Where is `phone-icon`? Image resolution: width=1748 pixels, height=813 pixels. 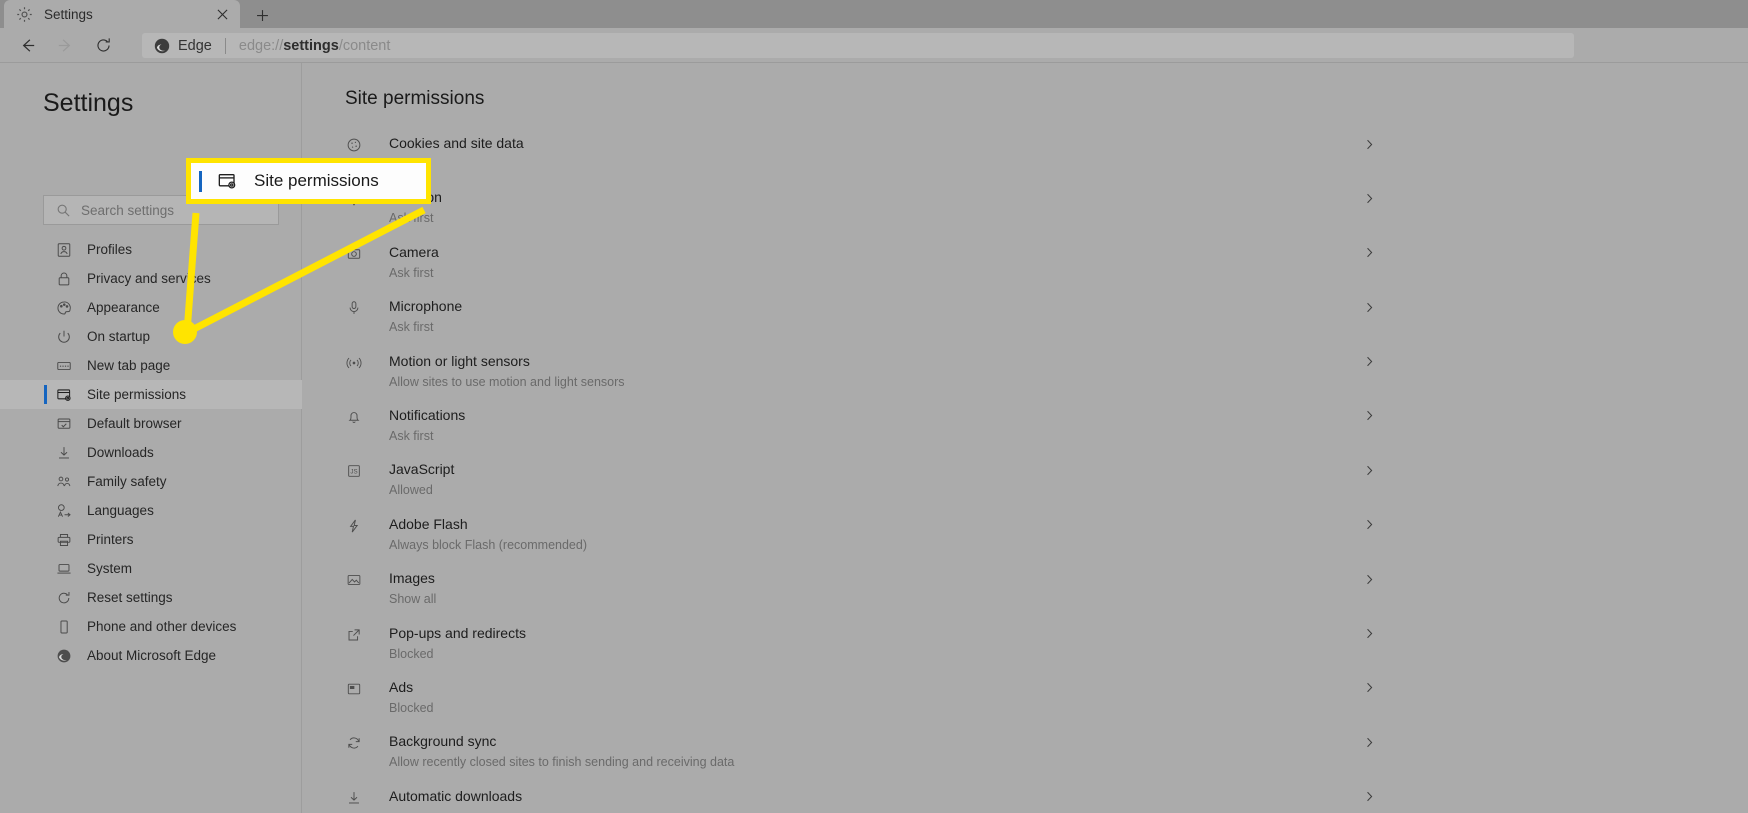
phone-icon is located at coordinates (64, 627).